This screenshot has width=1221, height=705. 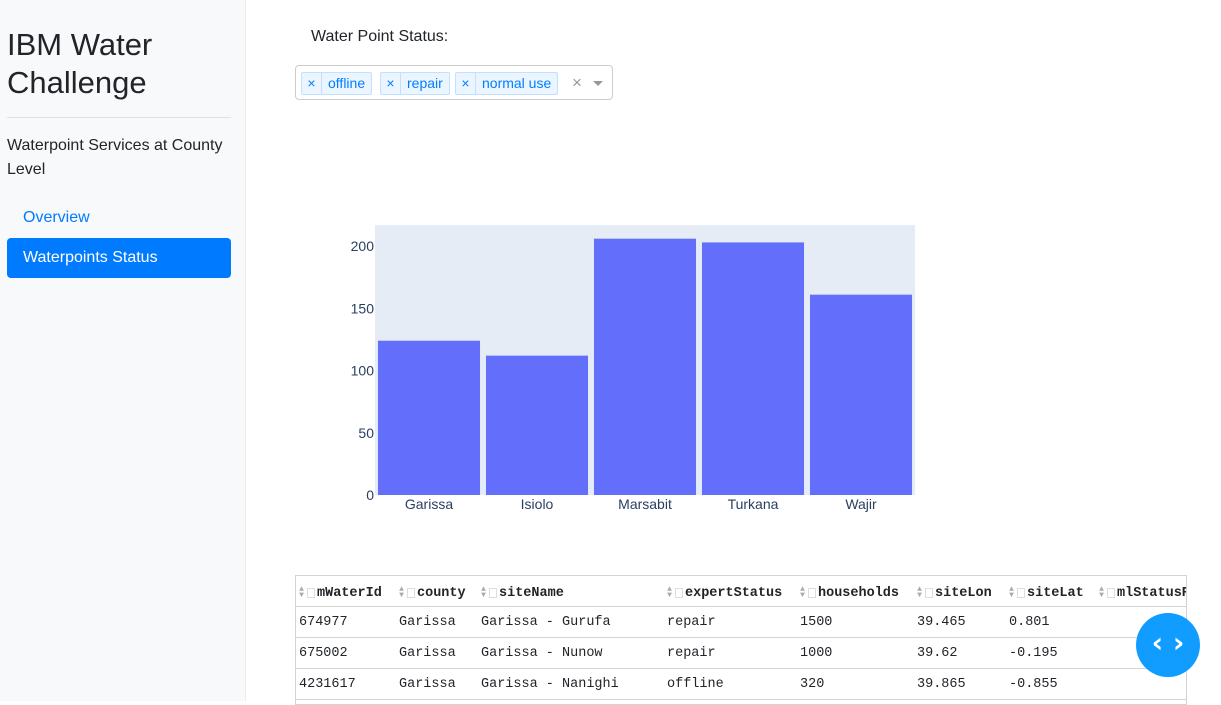 I want to click on tag-label: offline, so click(x=347, y=83).